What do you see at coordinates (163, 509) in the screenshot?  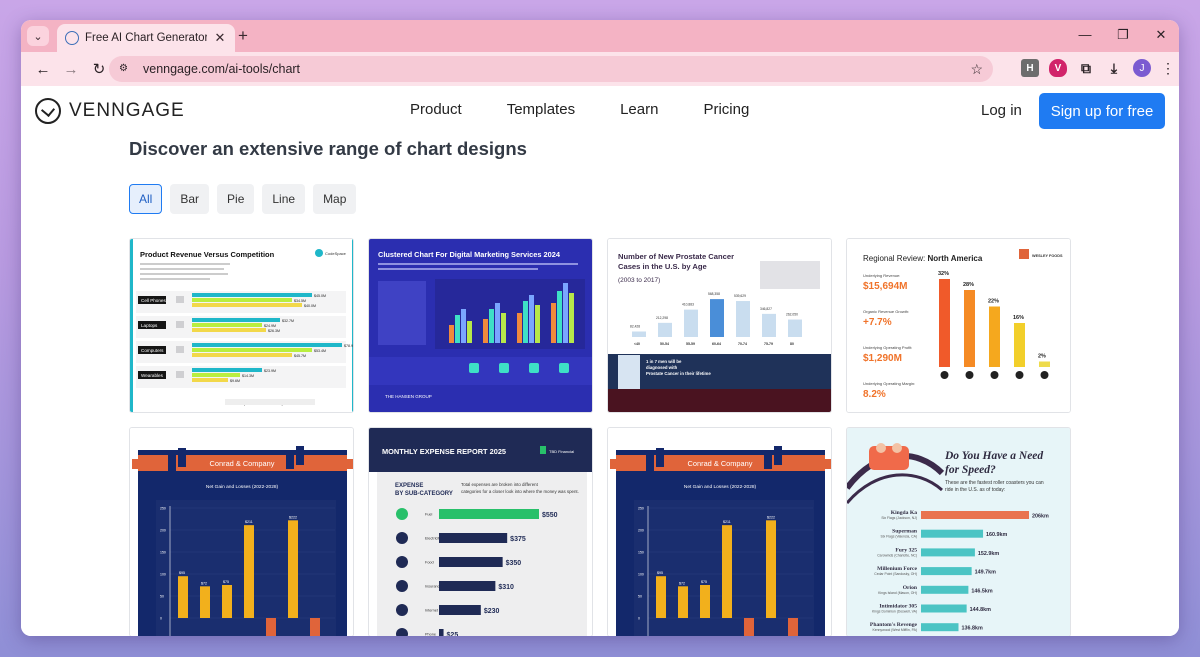 I see `conrad-tick: 250` at bounding box center [163, 509].